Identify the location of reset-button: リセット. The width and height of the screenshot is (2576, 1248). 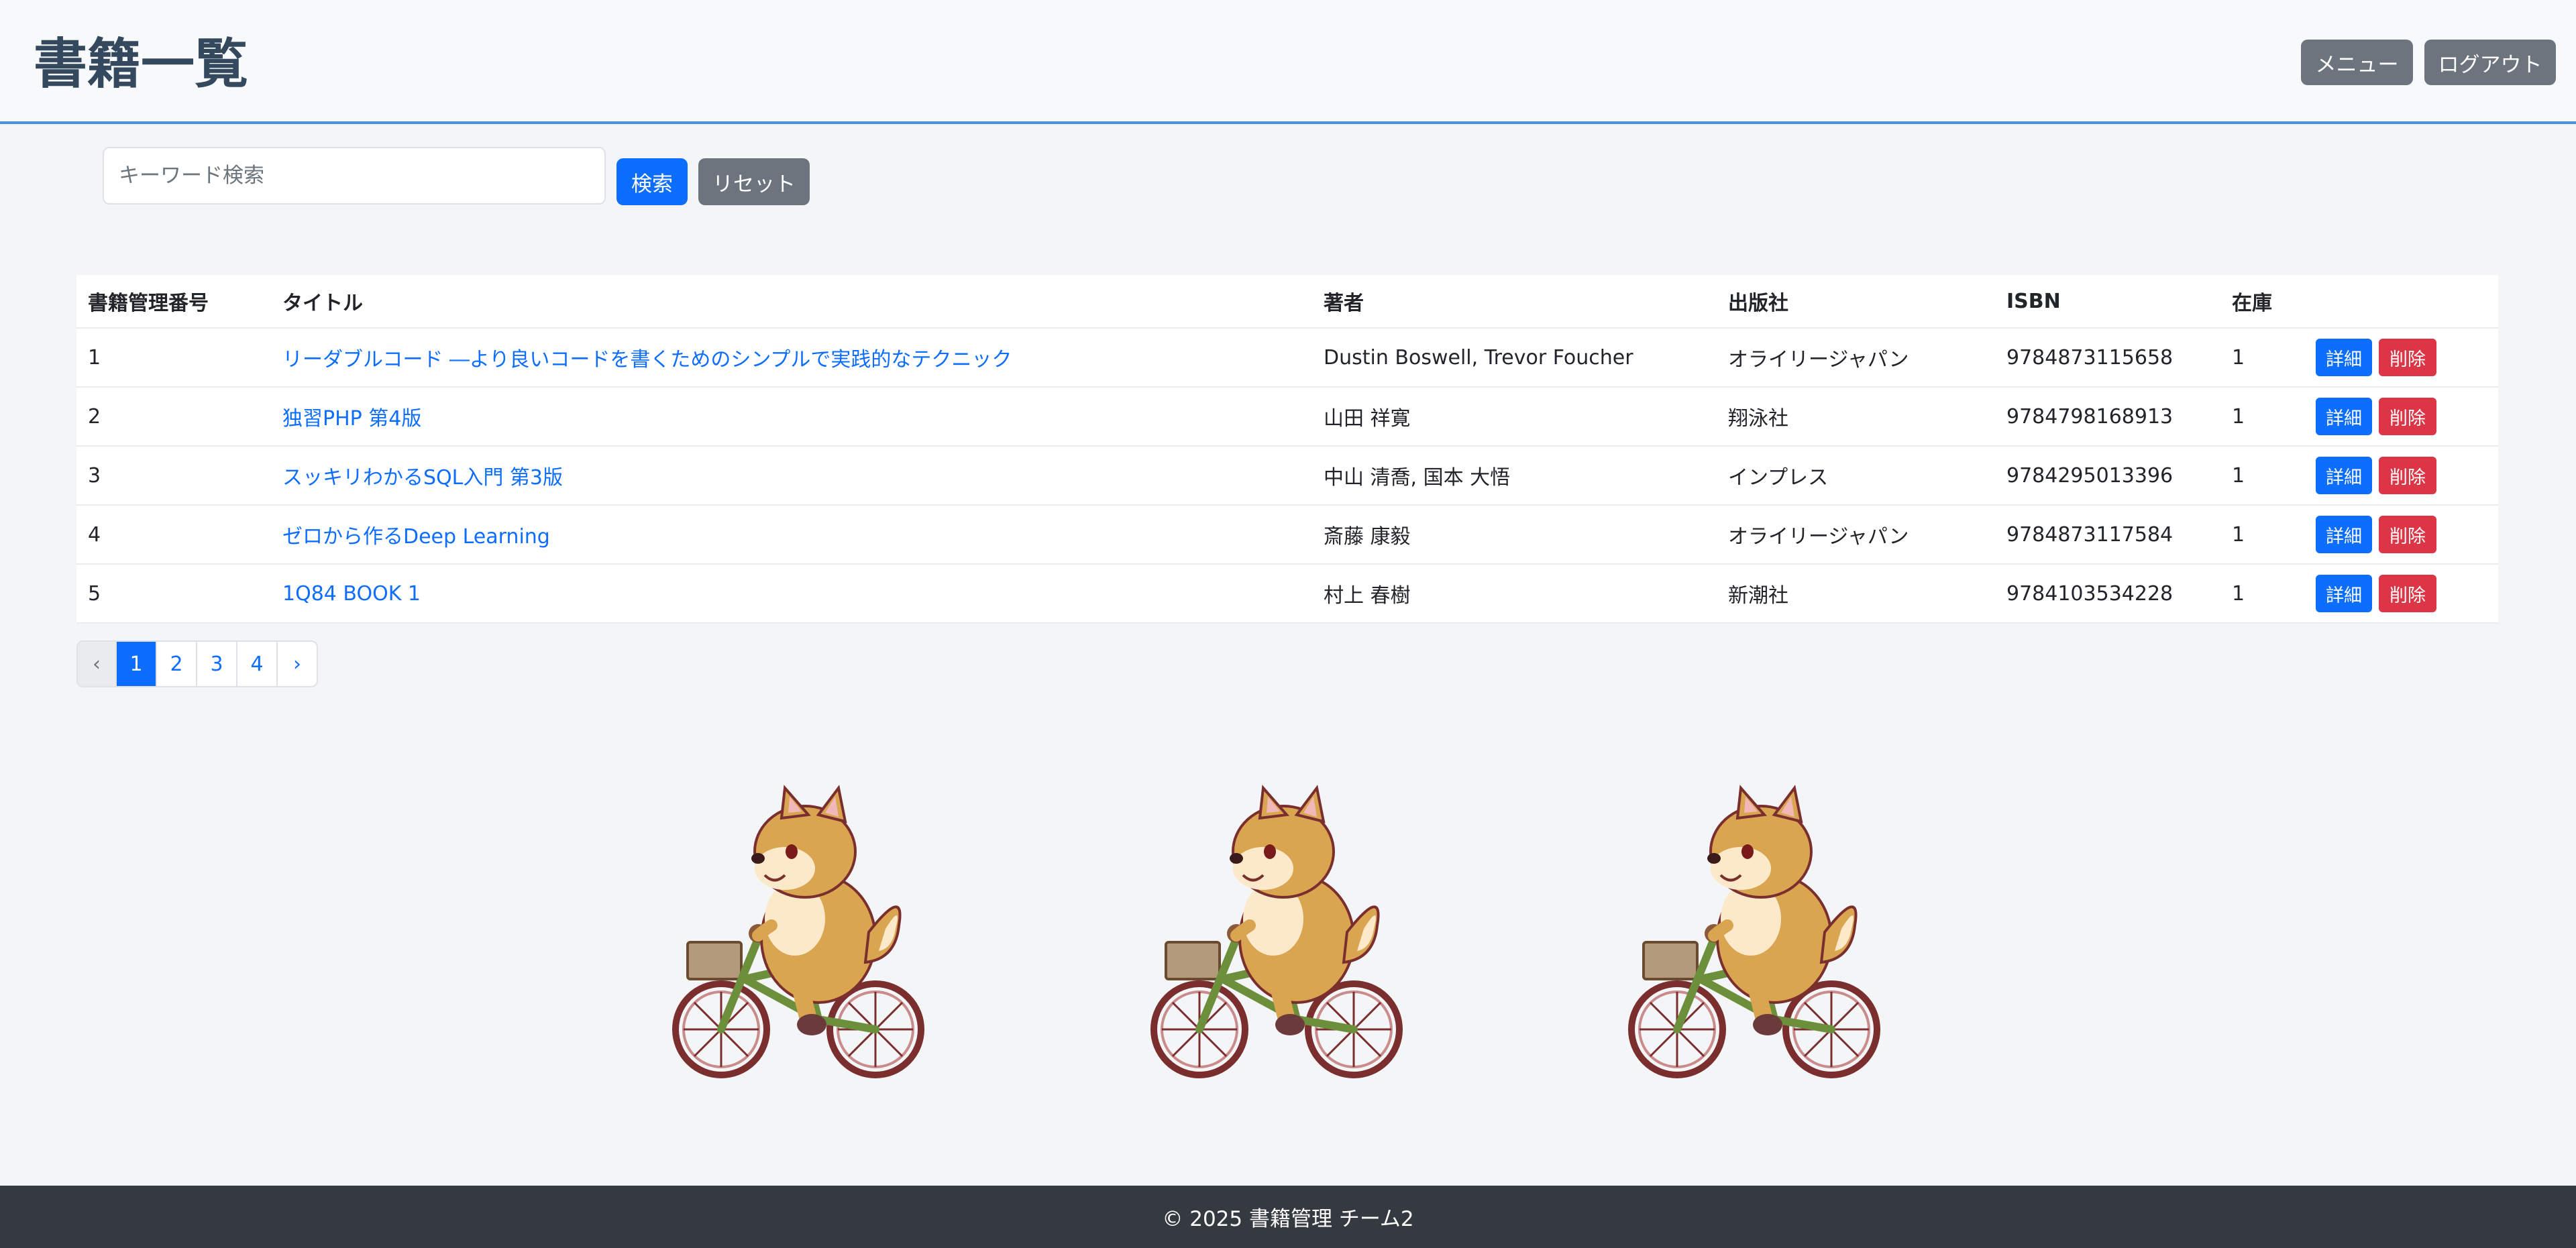
(754, 181).